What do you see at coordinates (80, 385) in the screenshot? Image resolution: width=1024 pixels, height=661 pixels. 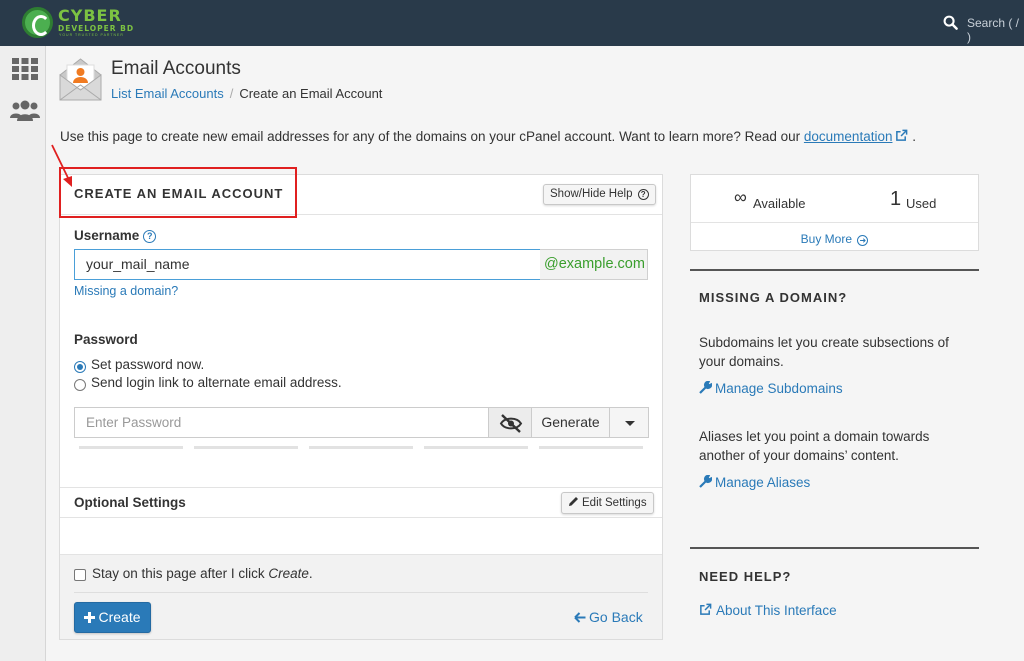 I see `send-login-link-radio` at bounding box center [80, 385].